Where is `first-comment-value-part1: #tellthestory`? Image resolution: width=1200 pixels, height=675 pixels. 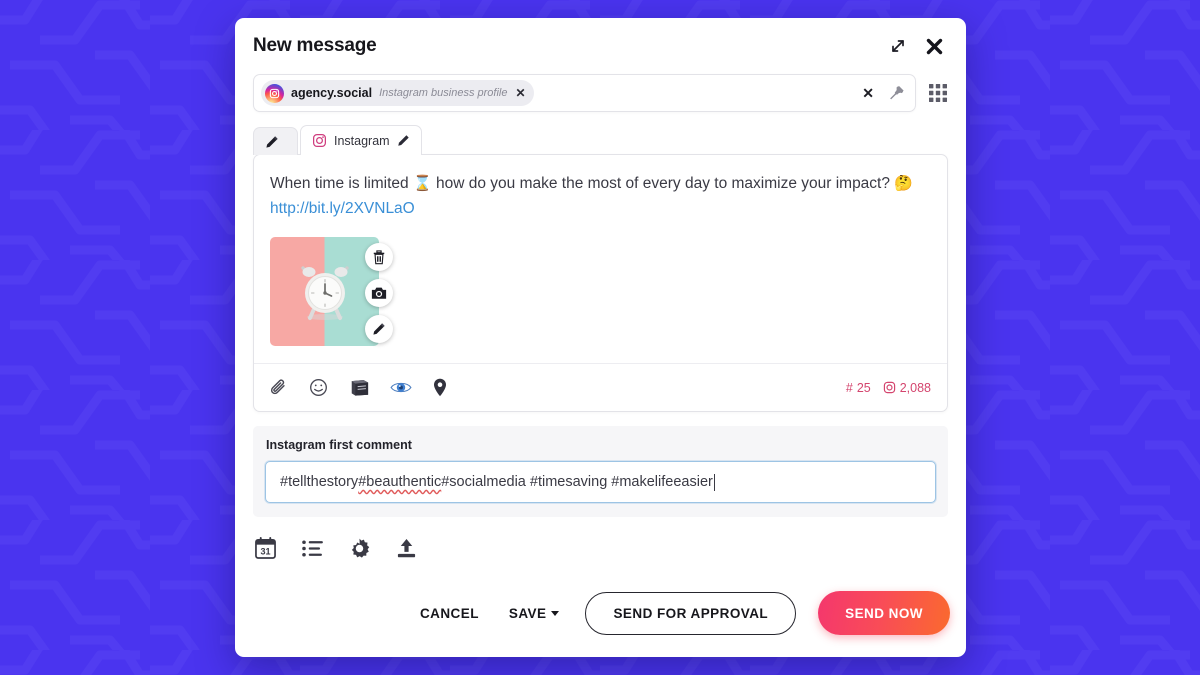
first-comment-value-part1: #tellthestory is located at coordinates (319, 482).